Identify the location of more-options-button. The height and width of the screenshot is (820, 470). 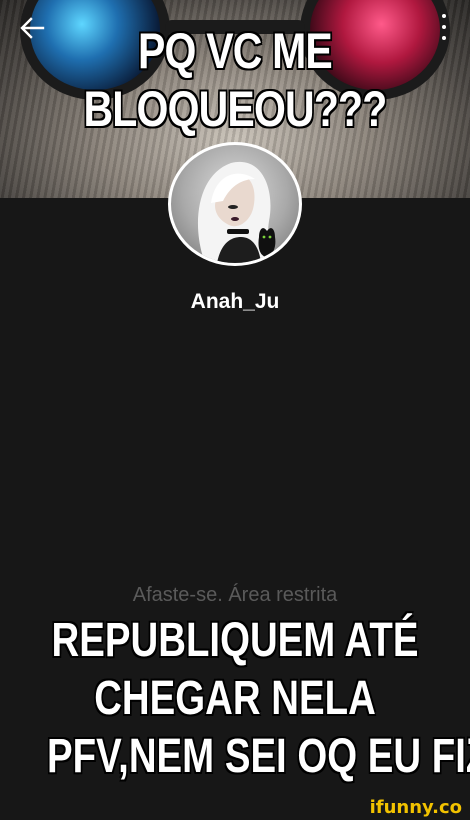
(444, 27).